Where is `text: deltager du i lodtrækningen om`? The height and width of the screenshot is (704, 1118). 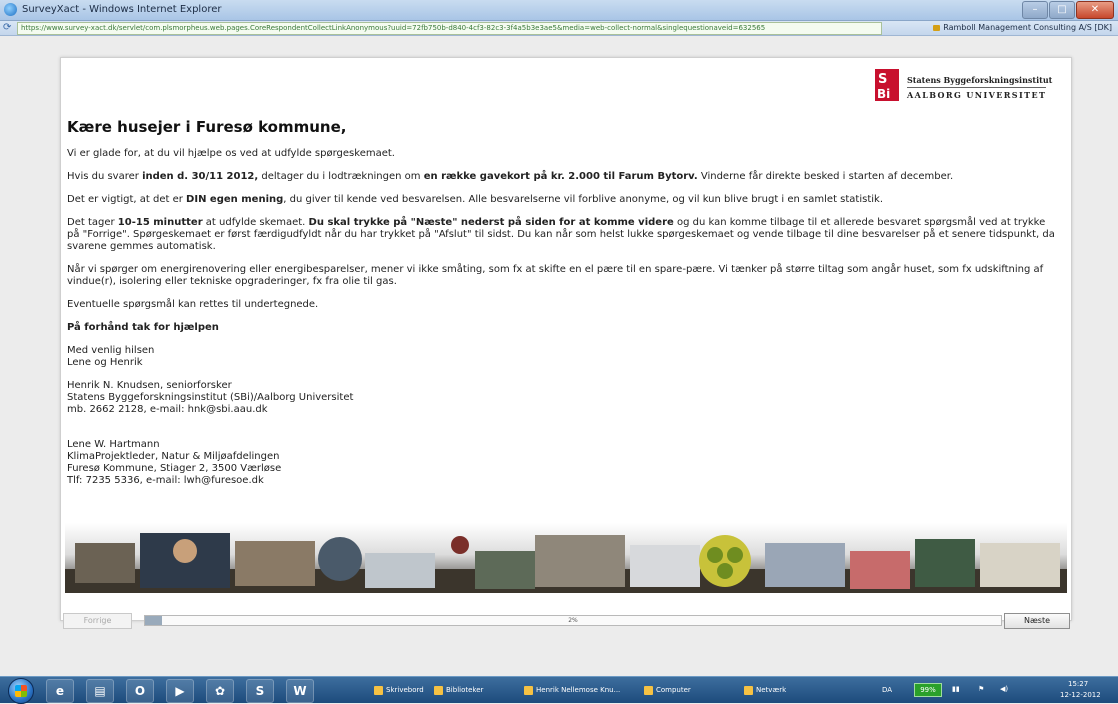
text: deltager du i lodtrækningen om is located at coordinates (341, 176).